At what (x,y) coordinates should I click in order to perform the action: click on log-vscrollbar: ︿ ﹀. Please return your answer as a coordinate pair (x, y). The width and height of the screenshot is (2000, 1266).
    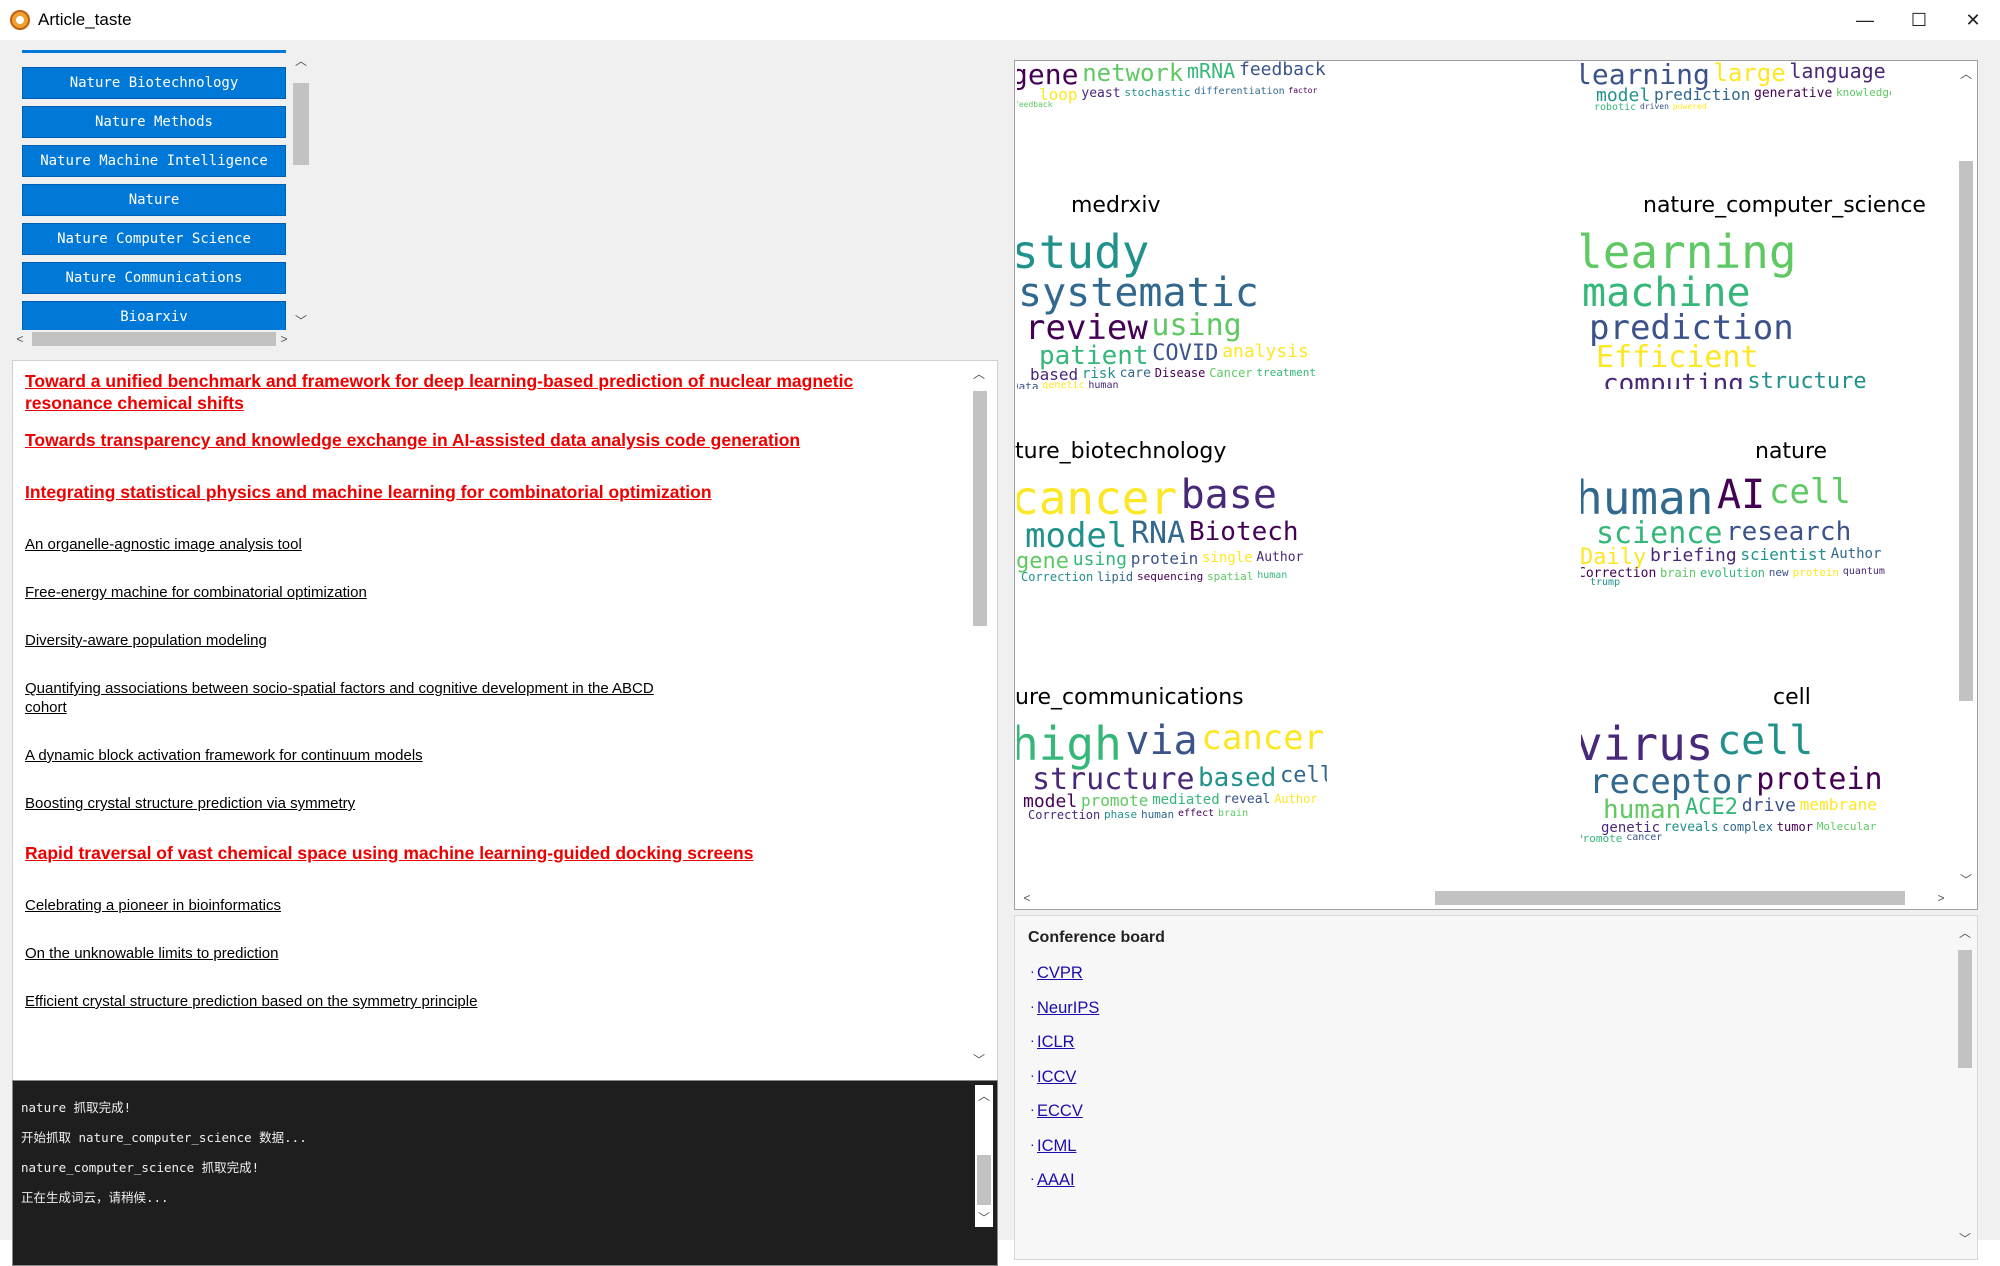
    Looking at the image, I should click on (984, 1156).